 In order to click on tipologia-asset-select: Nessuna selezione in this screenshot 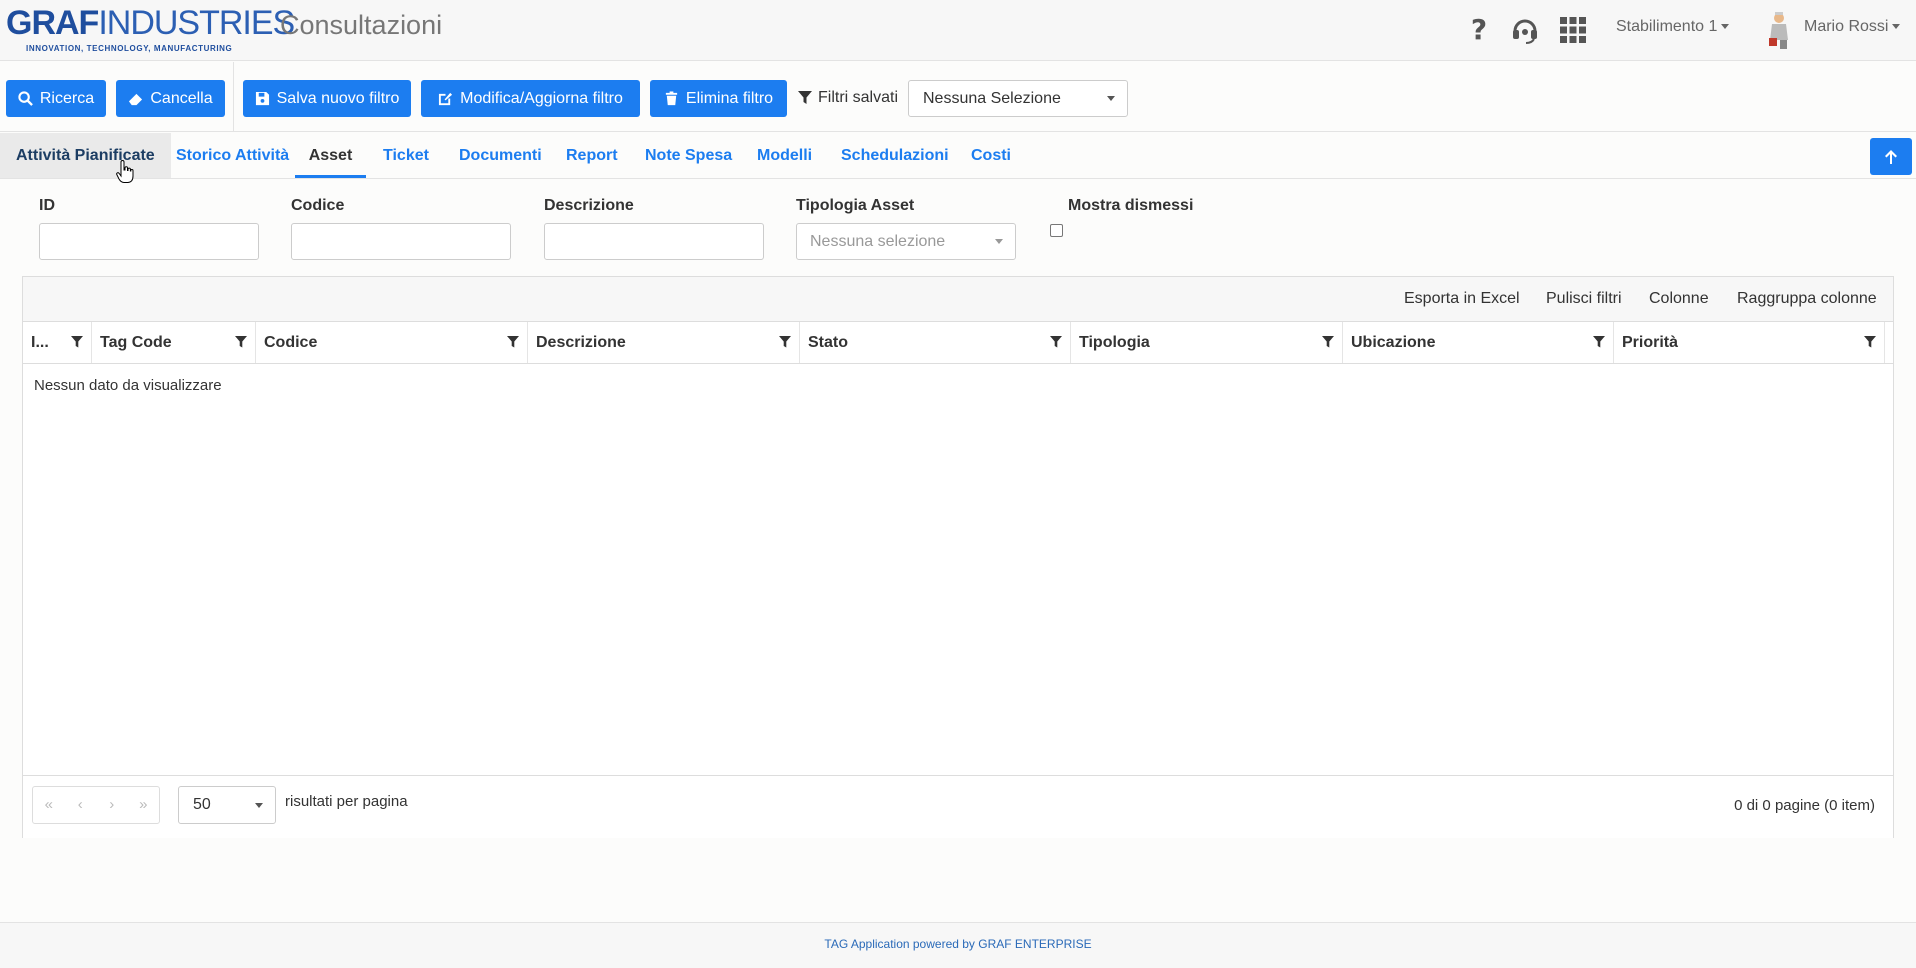, I will do `click(906, 241)`.